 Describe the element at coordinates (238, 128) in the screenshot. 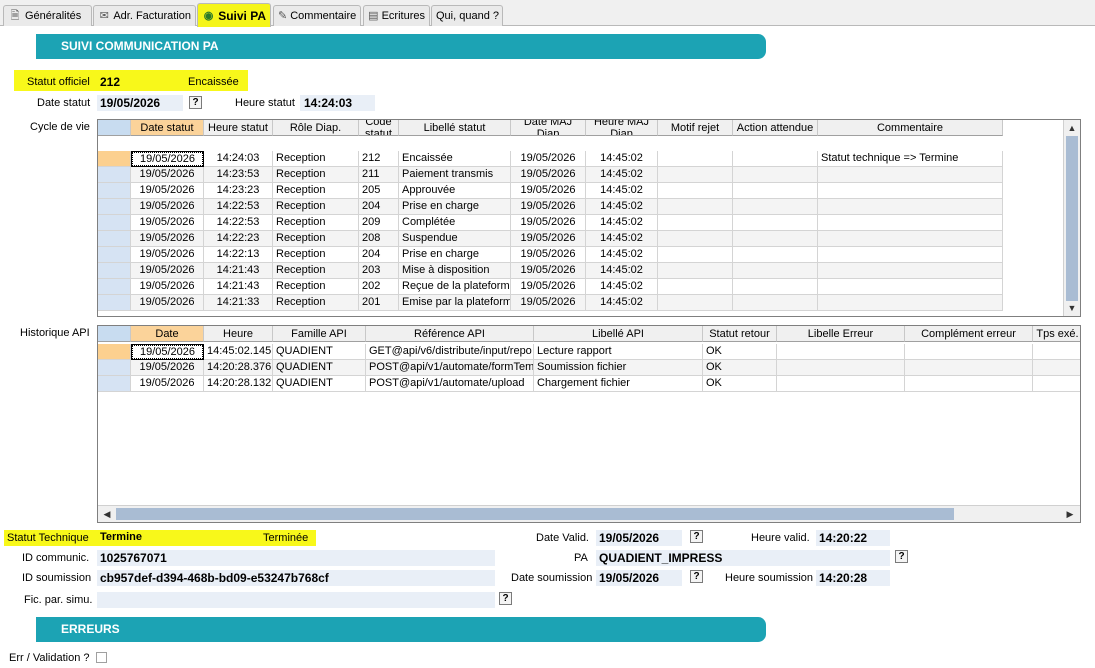

I see `column-header: Heure statut` at that location.